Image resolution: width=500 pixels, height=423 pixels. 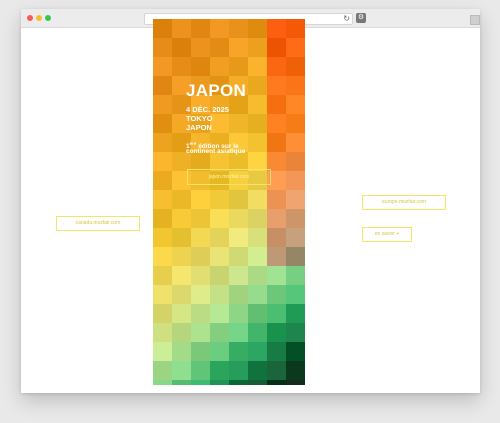 What do you see at coordinates (207, 109) in the screenshot?
I see `event-date: 4 DÉC. 2025` at bounding box center [207, 109].